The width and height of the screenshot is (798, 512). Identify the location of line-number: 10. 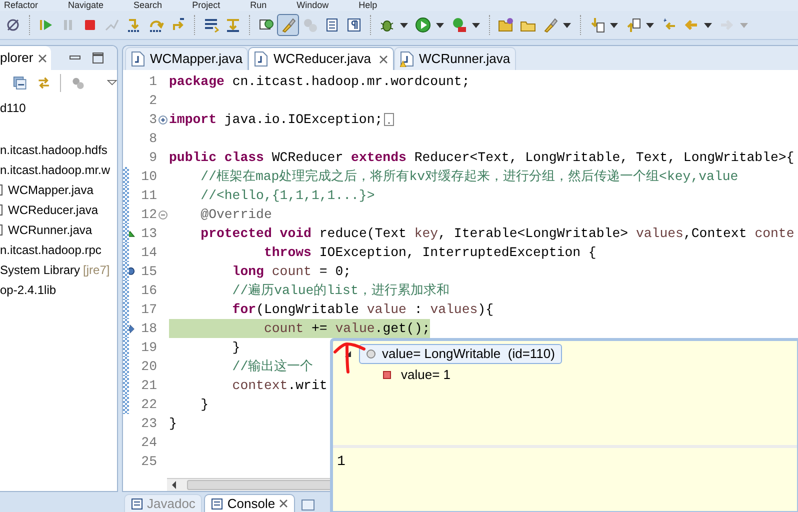
(148, 177).